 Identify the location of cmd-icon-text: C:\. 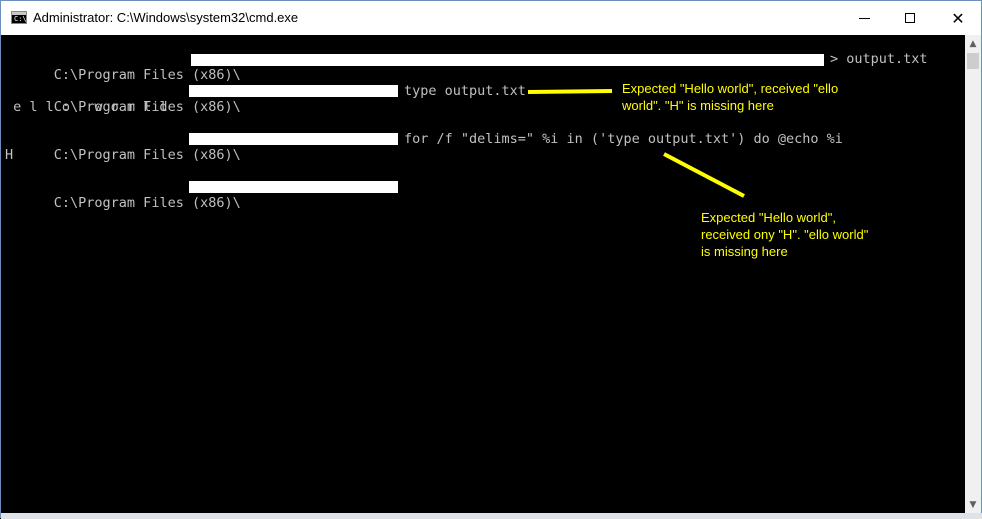
(20, 19).